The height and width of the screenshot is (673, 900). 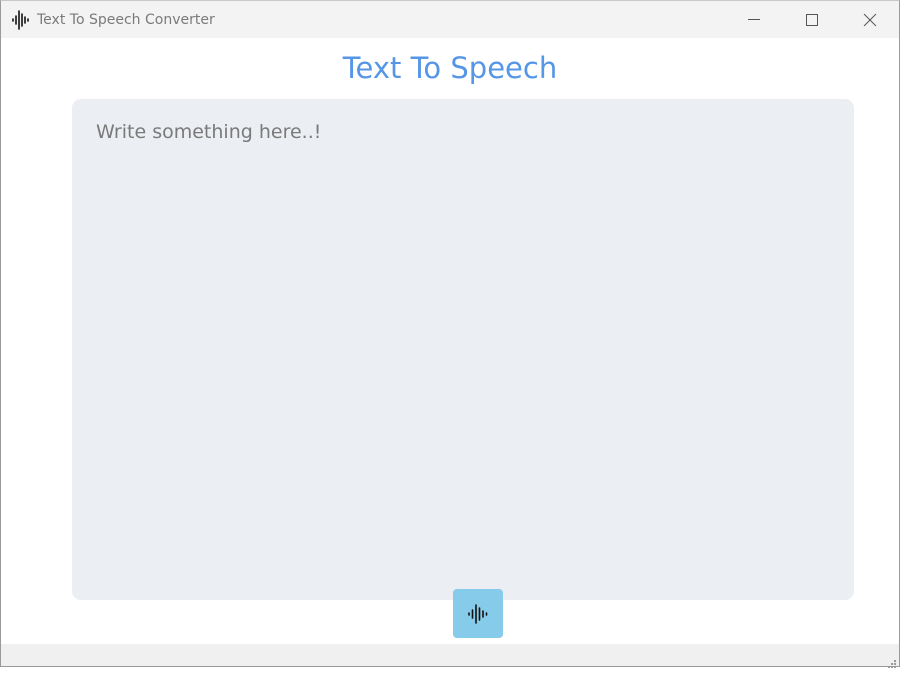 What do you see at coordinates (892, 661) in the screenshot?
I see `resize-grip-icon` at bounding box center [892, 661].